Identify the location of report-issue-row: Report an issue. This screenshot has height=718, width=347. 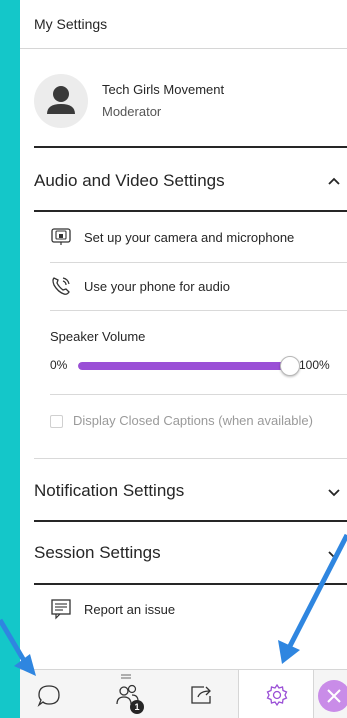
(198, 610).